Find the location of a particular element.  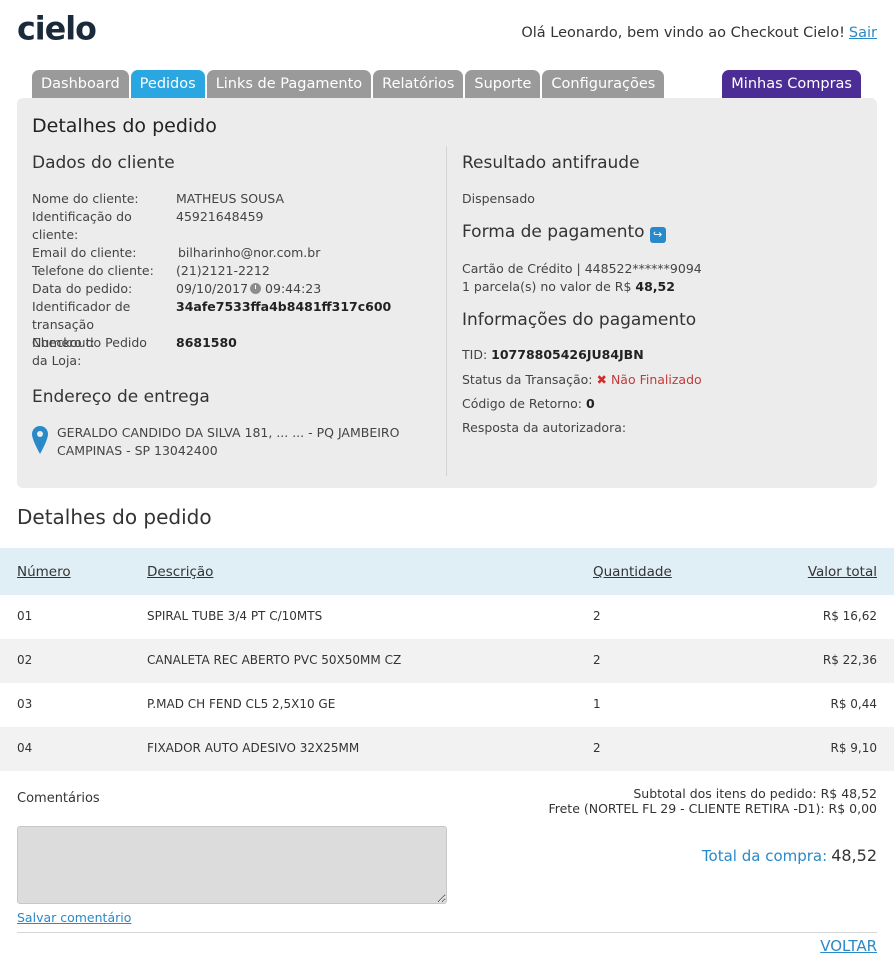

column-divider is located at coordinates (446, 311).